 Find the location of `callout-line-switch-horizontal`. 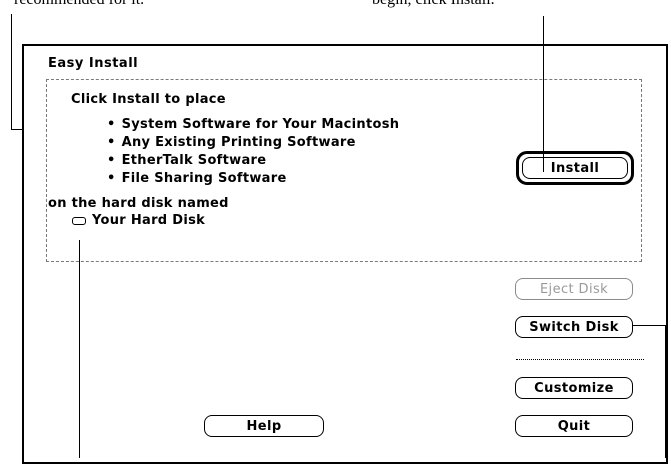

callout-line-switch-horizontal is located at coordinates (649, 325).